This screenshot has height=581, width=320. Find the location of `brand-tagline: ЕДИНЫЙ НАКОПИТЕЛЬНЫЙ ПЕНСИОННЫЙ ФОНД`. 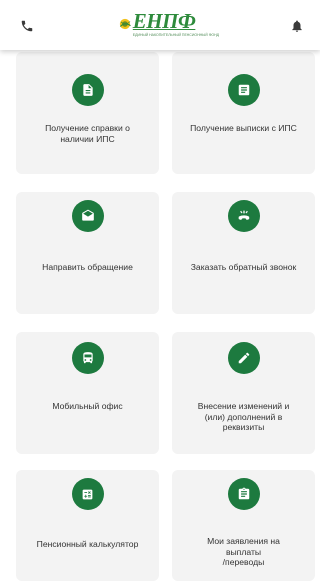

brand-tagline: ЕДИНЫЙ НАКОПИТЕЛЬНЫЙ ПЕНСИОННЫЙ ФОНД is located at coordinates (175, 35).